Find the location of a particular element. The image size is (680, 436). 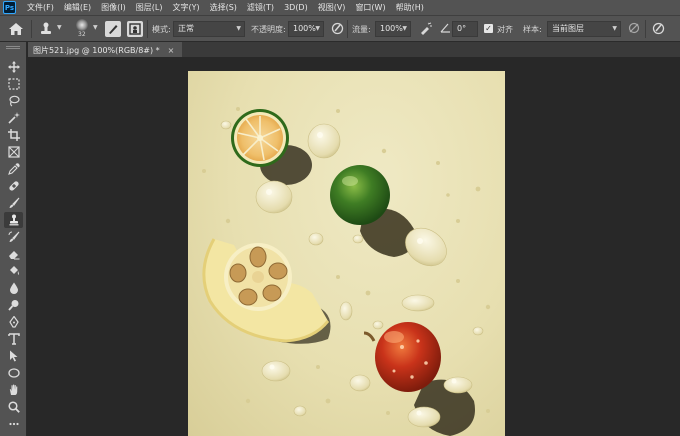

menu-help: 帮助(H) is located at coordinates (410, 7).